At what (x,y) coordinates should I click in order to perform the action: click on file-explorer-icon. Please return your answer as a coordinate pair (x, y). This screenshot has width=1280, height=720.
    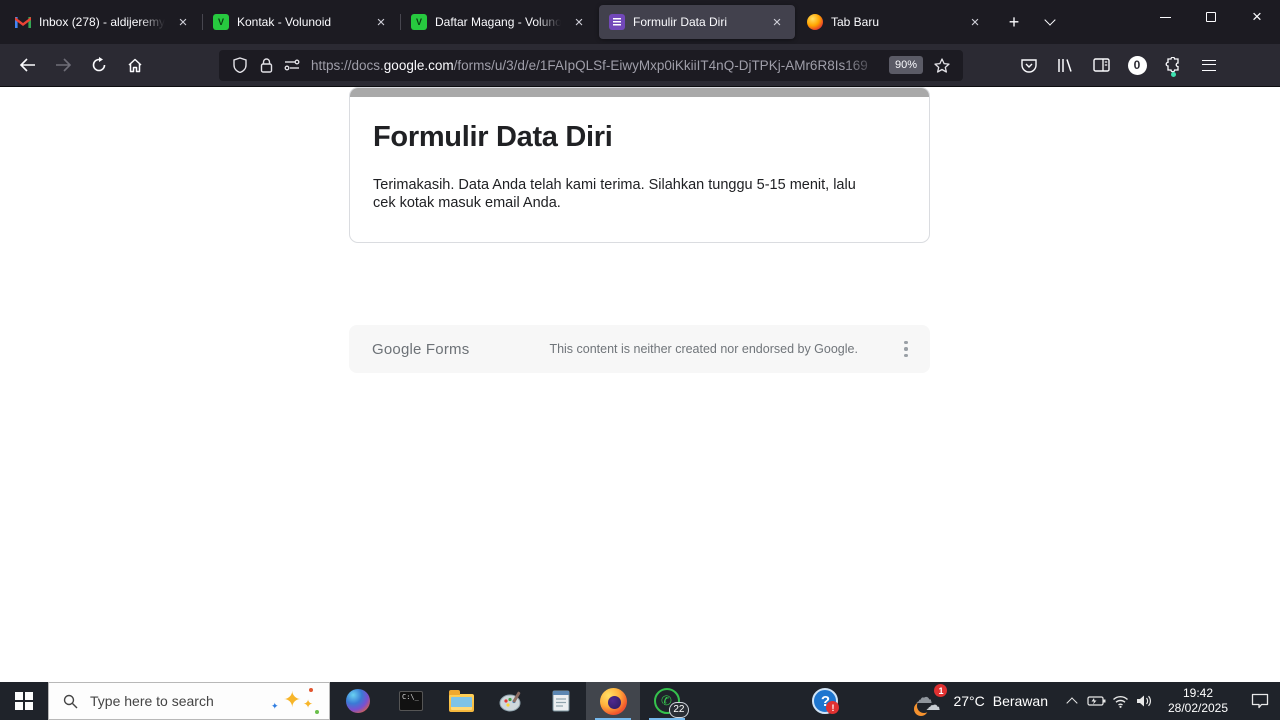
    Looking at the image, I should click on (461, 701).